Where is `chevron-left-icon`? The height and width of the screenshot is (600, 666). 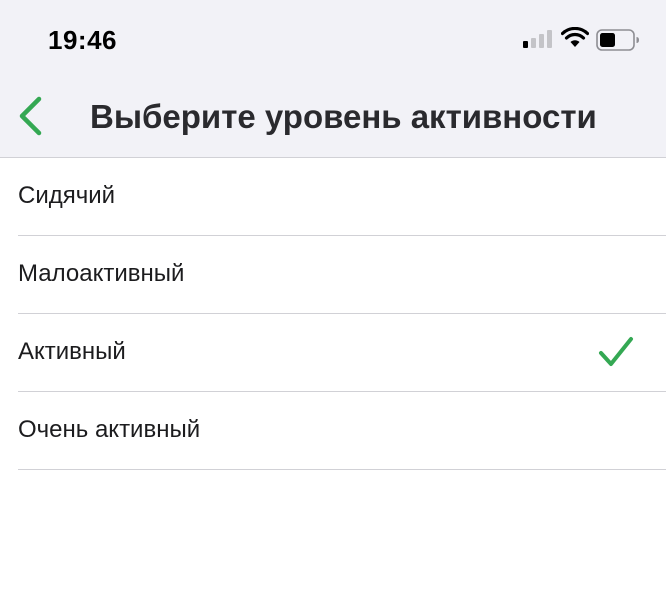
chevron-left-icon is located at coordinates (30, 118).